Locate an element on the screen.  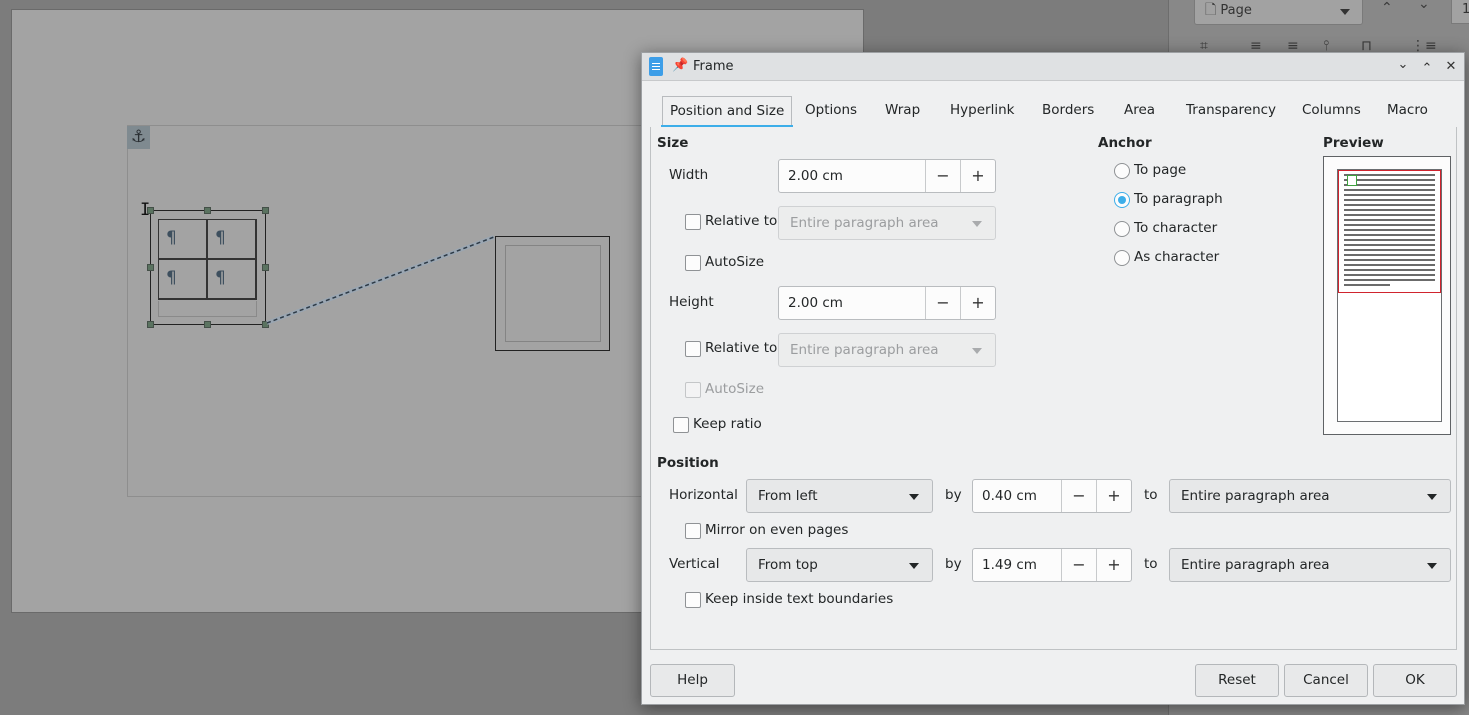
width-autosize-label: AutoSize is located at coordinates (735, 262).